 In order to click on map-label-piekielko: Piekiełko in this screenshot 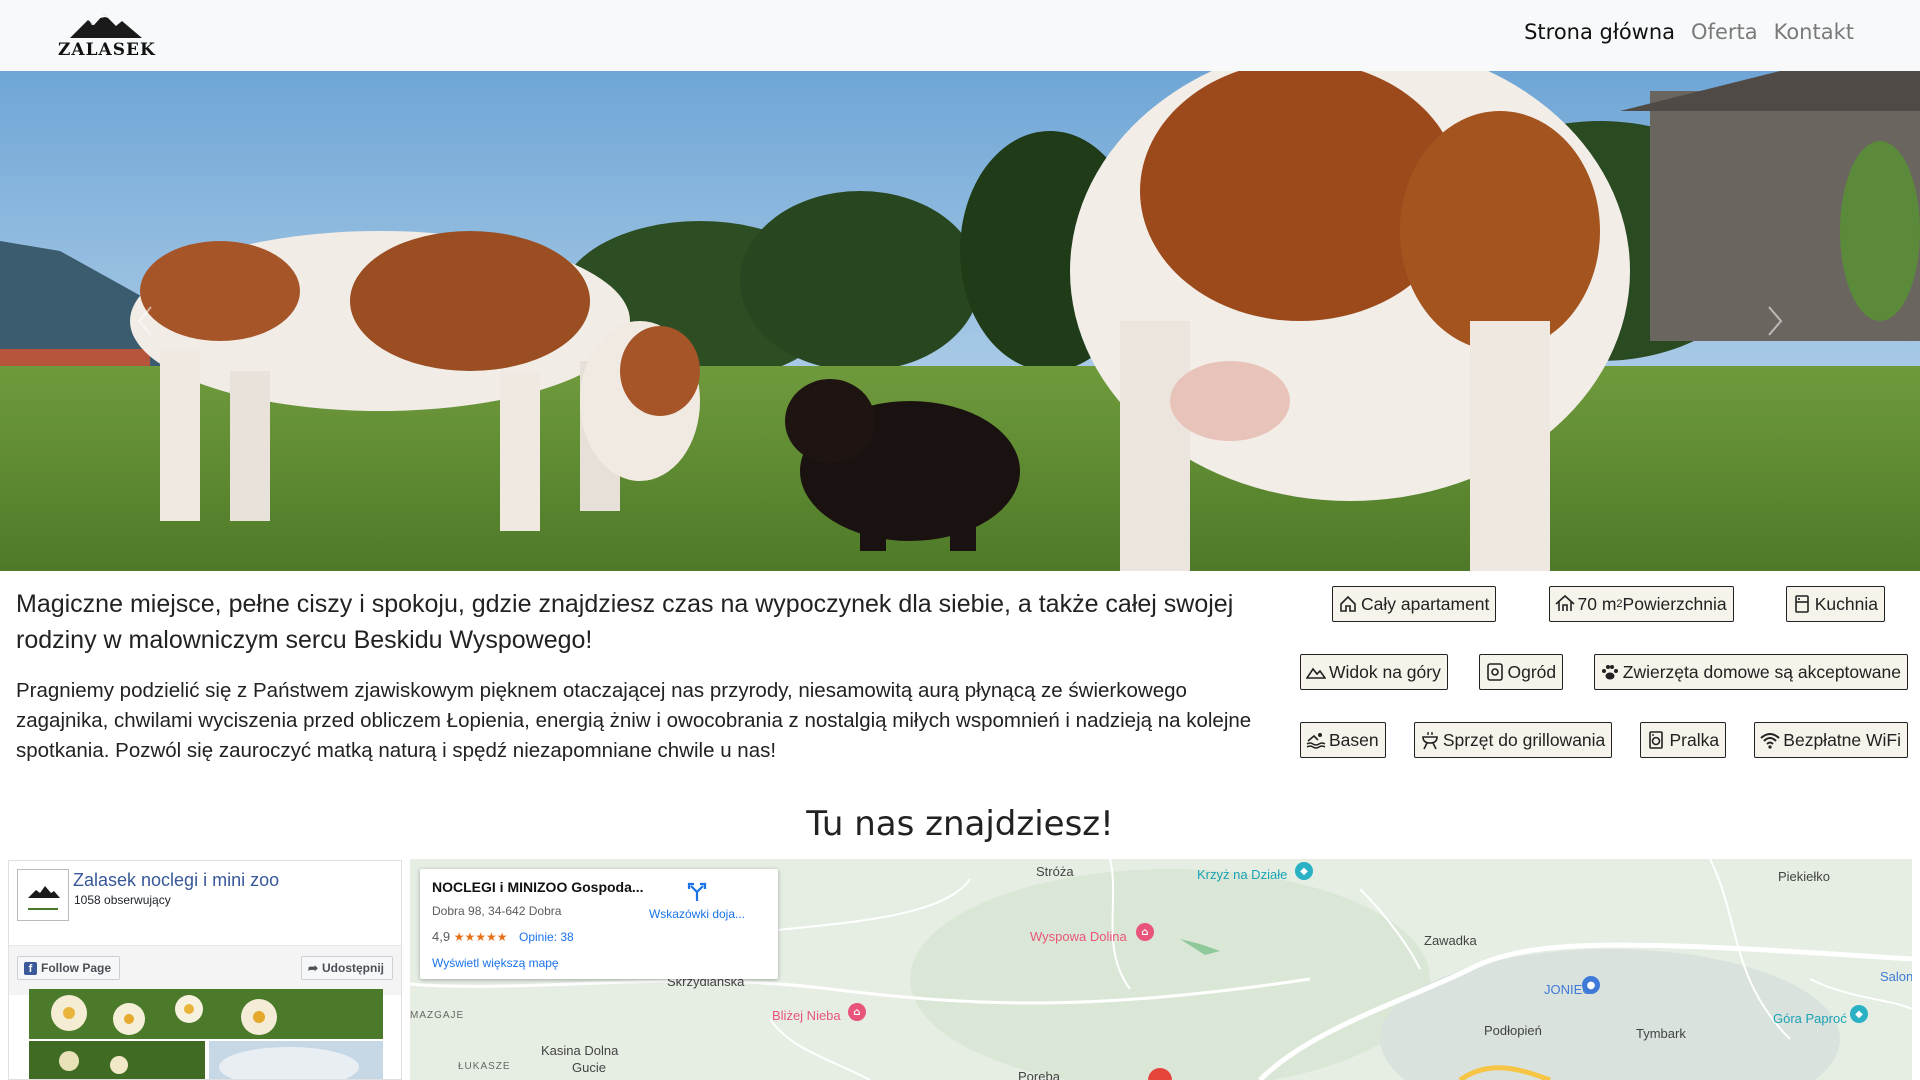, I will do `click(1804, 876)`.